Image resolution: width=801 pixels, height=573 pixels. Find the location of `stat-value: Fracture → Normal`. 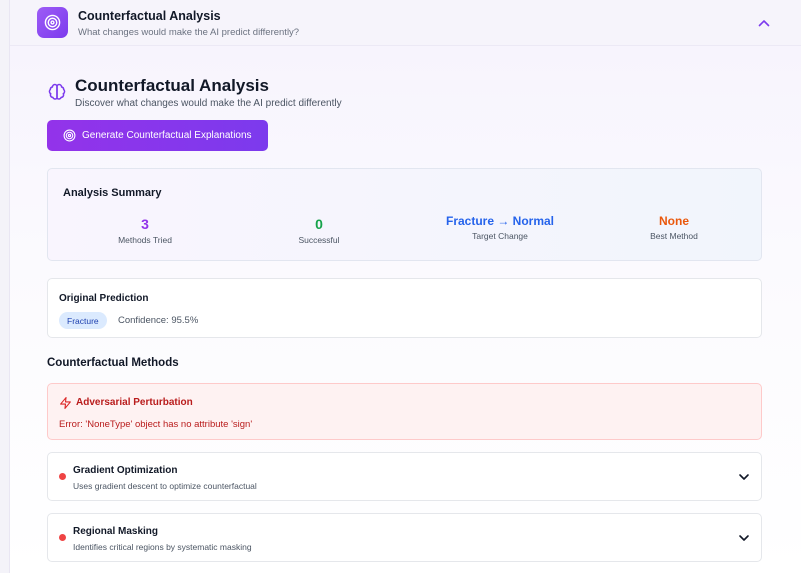

stat-value: Fracture → Normal is located at coordinates (500, 221).